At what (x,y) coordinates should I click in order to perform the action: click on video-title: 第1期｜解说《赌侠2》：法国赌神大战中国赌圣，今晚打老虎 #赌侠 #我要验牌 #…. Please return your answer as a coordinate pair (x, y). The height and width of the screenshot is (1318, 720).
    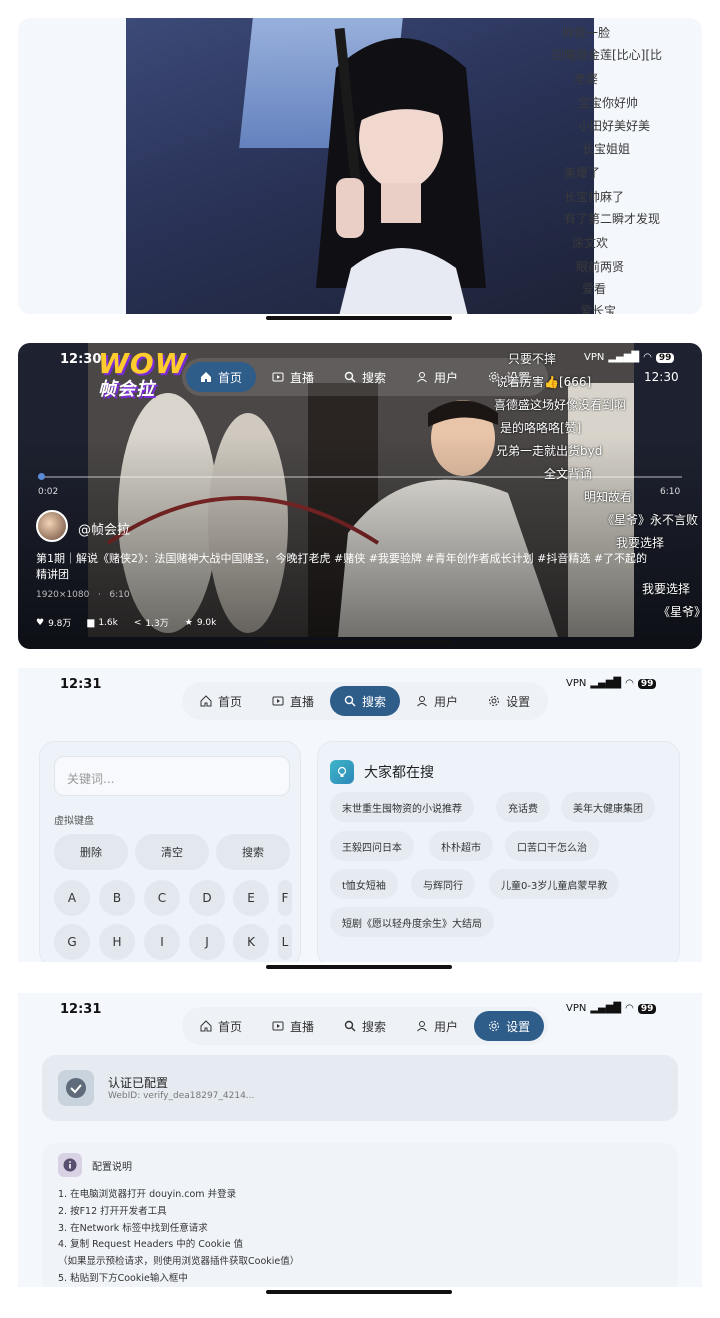
    Looking at the image, I should click on (342, 566).